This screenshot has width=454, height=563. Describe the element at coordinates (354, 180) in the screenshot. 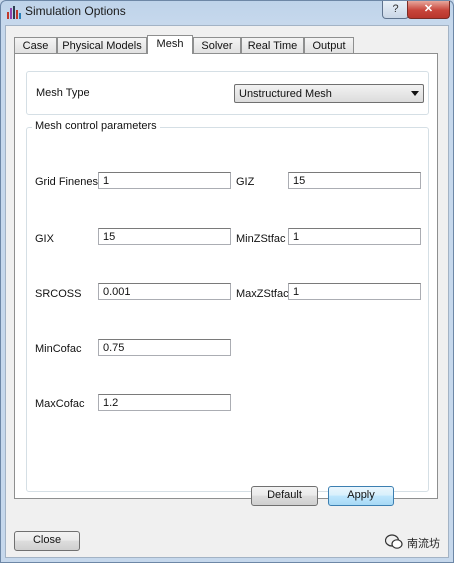

I see `giz-field: 15` at that location.